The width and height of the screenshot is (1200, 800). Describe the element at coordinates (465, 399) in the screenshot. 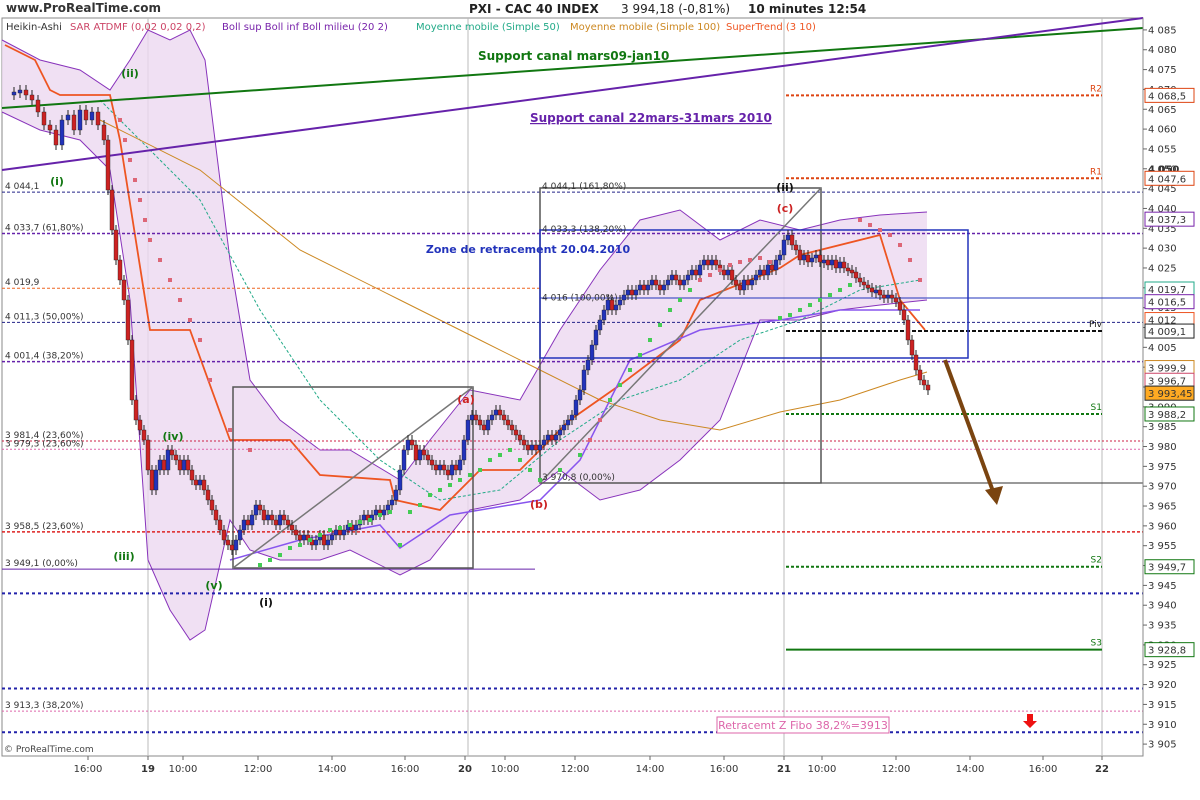

I see `wave-label: (a)` at that location.